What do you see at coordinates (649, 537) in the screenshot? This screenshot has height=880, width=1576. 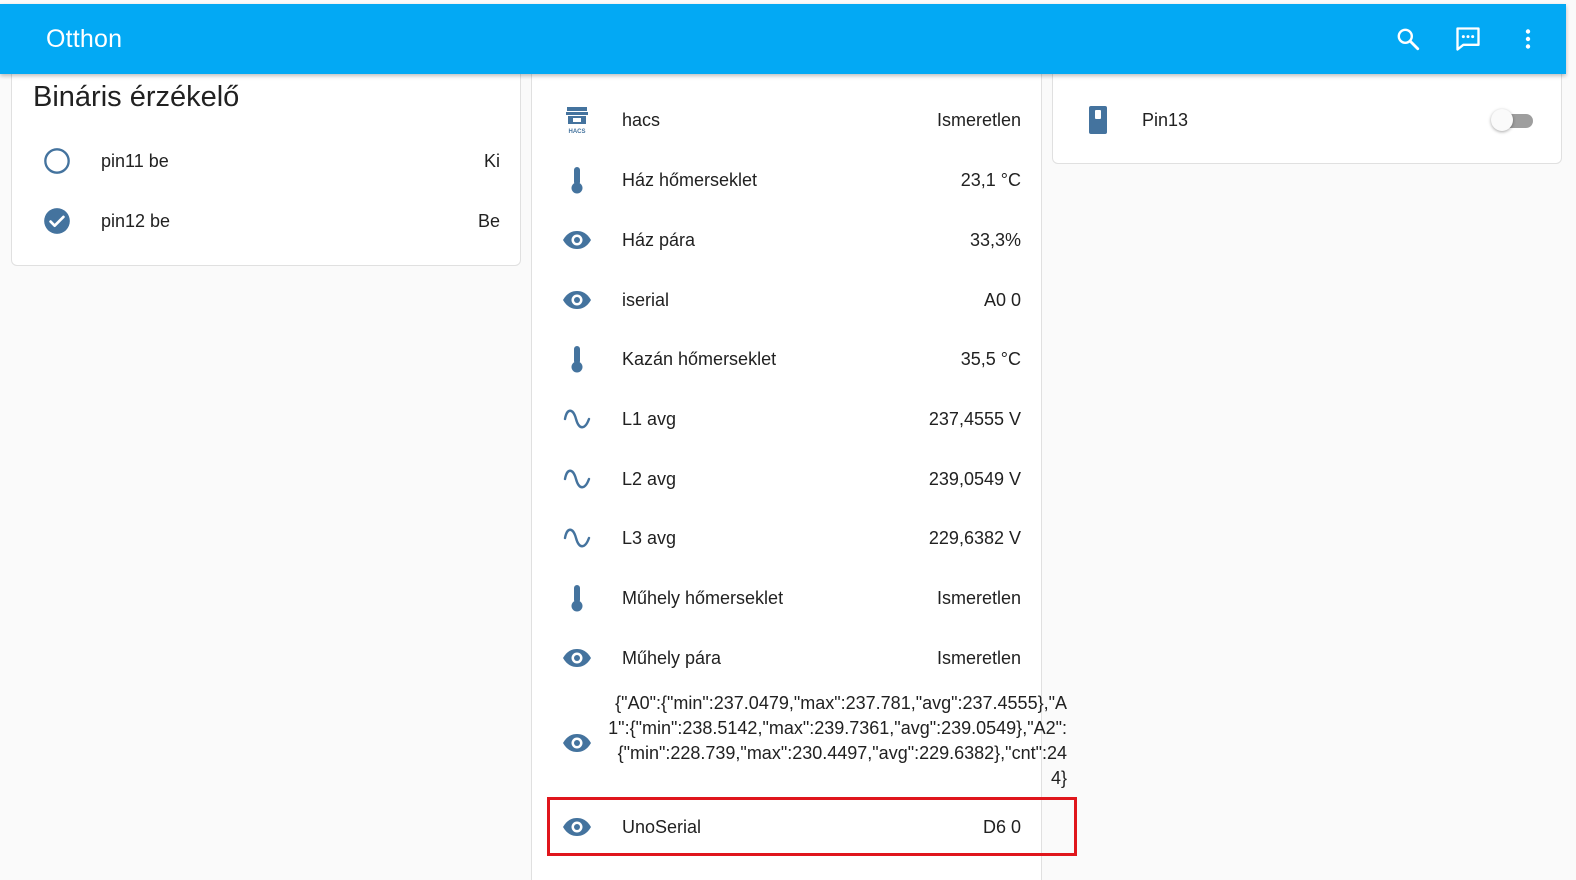 I see `entity-name: L3 avg` at bounding box center [649, 537].